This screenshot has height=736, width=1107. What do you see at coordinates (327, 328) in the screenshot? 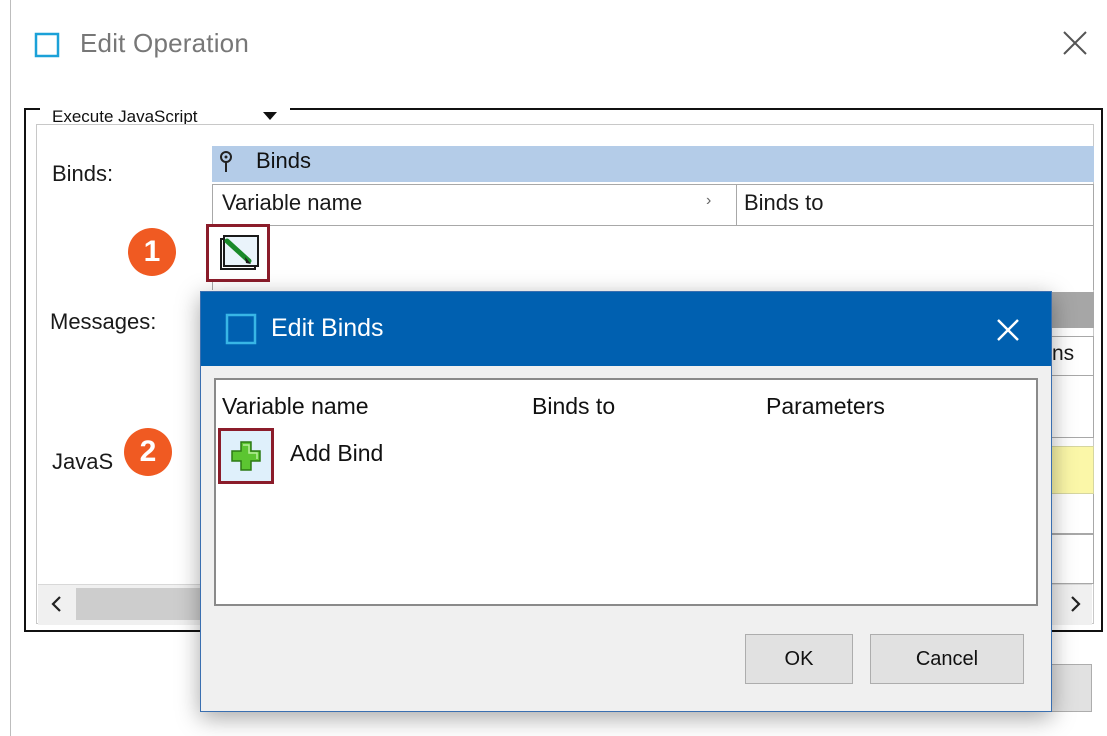
I see `dialog-title: Edit Binds` at bounding box center [327, 328].